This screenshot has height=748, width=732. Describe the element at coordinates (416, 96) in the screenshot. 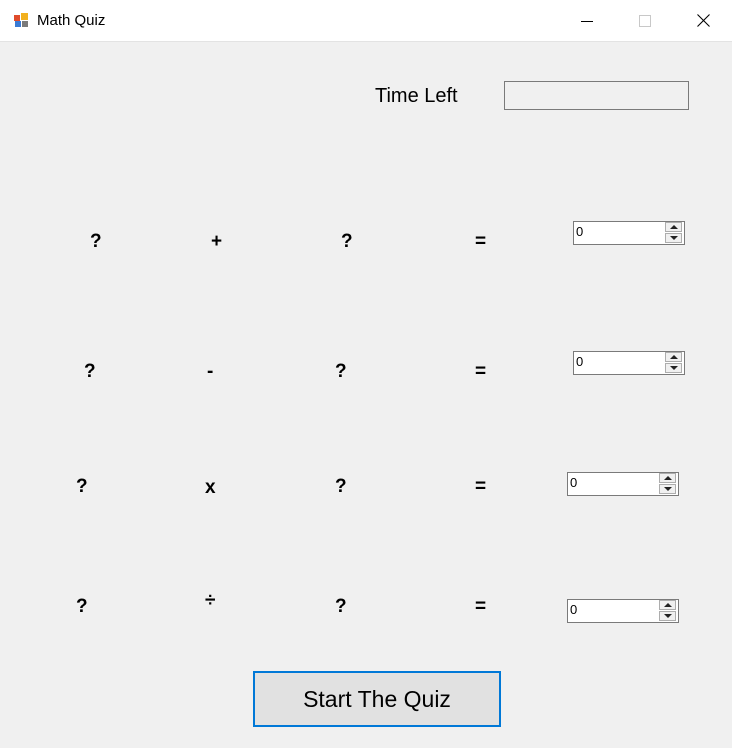

I see `time-left-label: Time Left` at that location.